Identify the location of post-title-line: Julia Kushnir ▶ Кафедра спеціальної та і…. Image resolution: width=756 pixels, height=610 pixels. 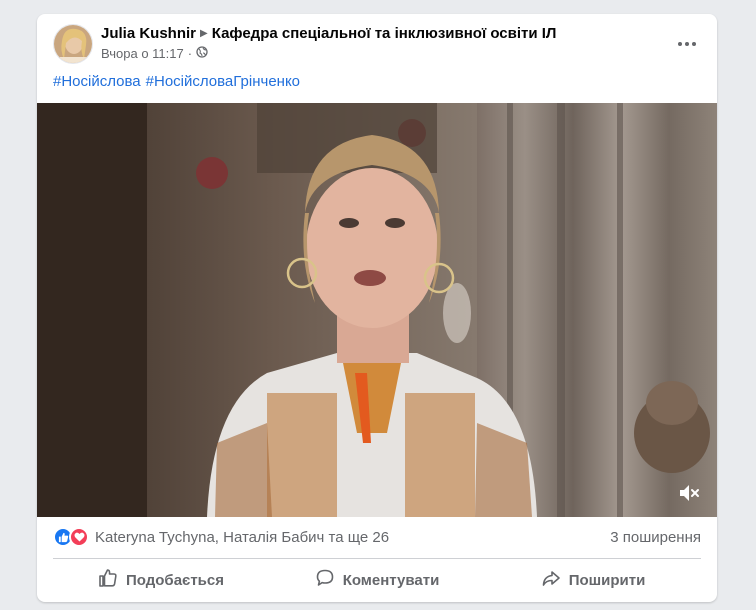
(328, 33).